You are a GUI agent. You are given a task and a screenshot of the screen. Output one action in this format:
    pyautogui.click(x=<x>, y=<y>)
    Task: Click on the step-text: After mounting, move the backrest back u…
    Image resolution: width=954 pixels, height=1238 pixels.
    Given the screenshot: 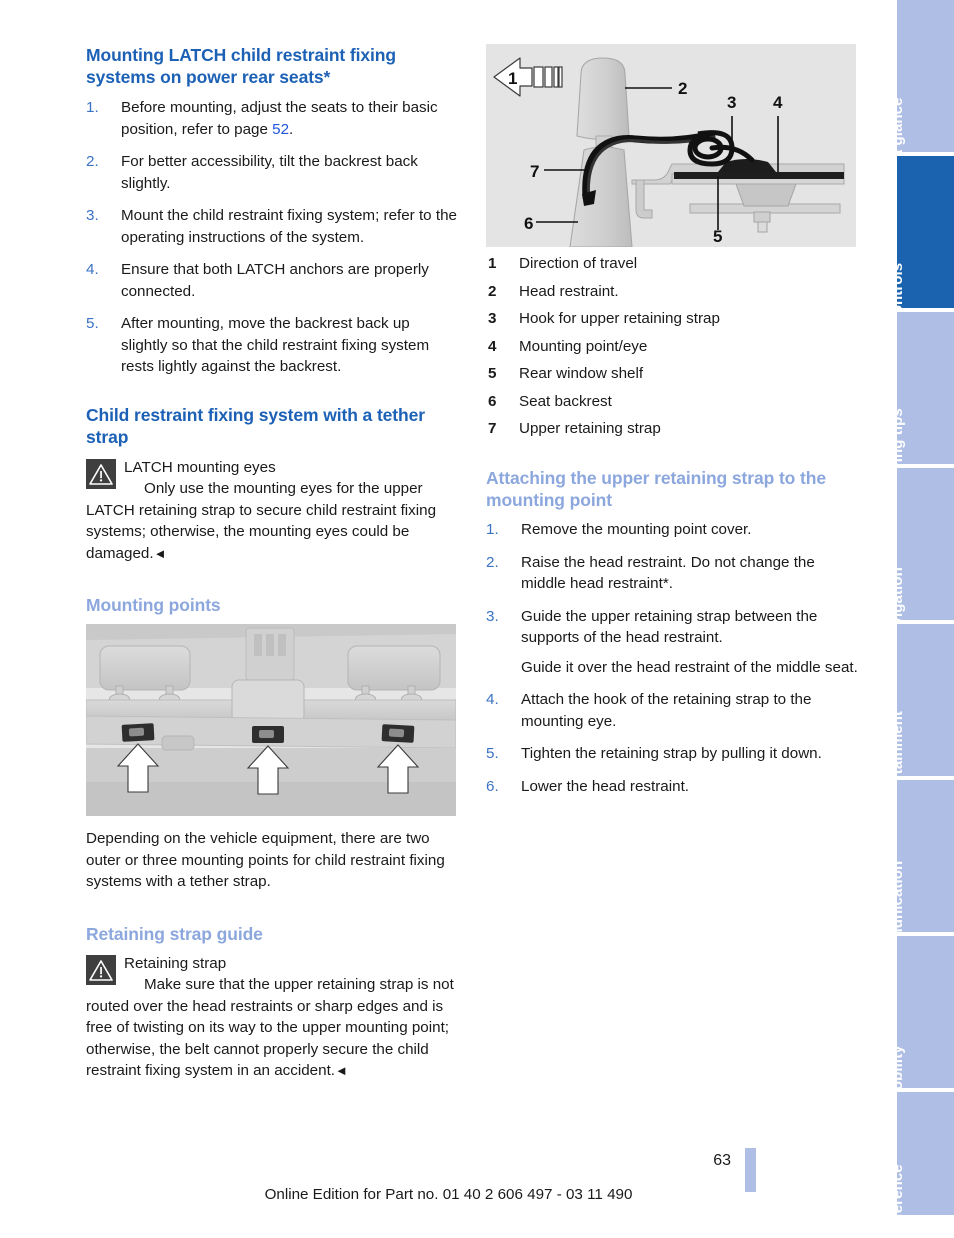 What is the action you would take?
    pyautogui.click(x=275, y=345)
    